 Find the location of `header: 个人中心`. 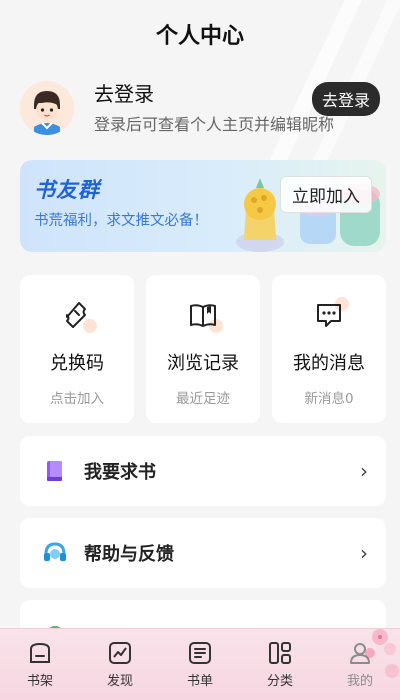

header: 个人中心 is located at coordinates (200, 34).